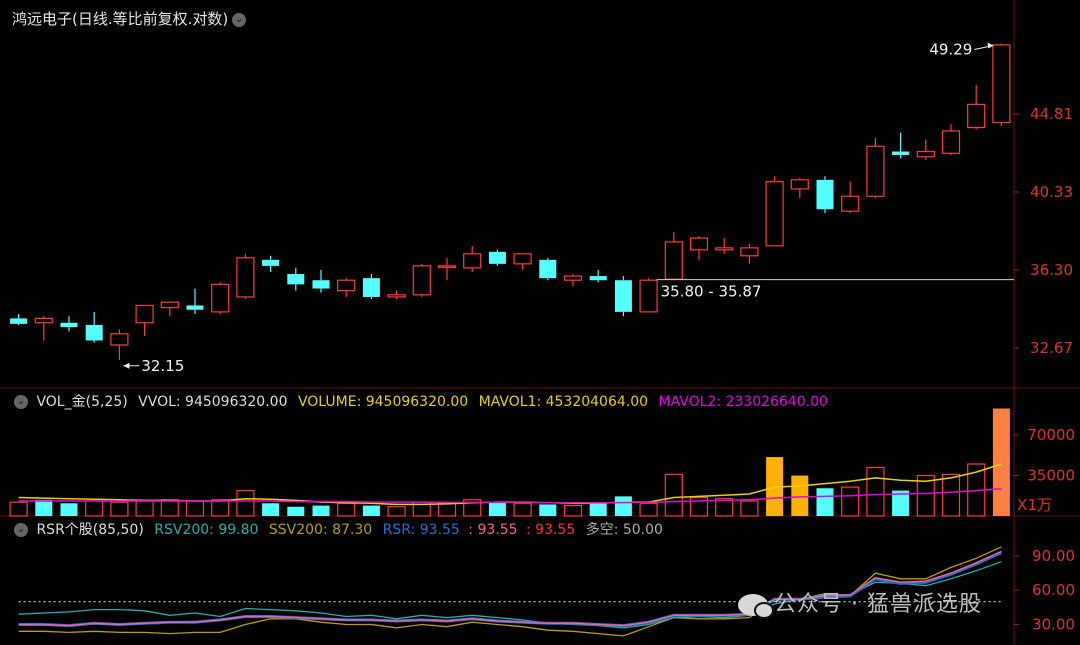  I want to click on range-label: 35.80 - 35.87, so click(711, 292).